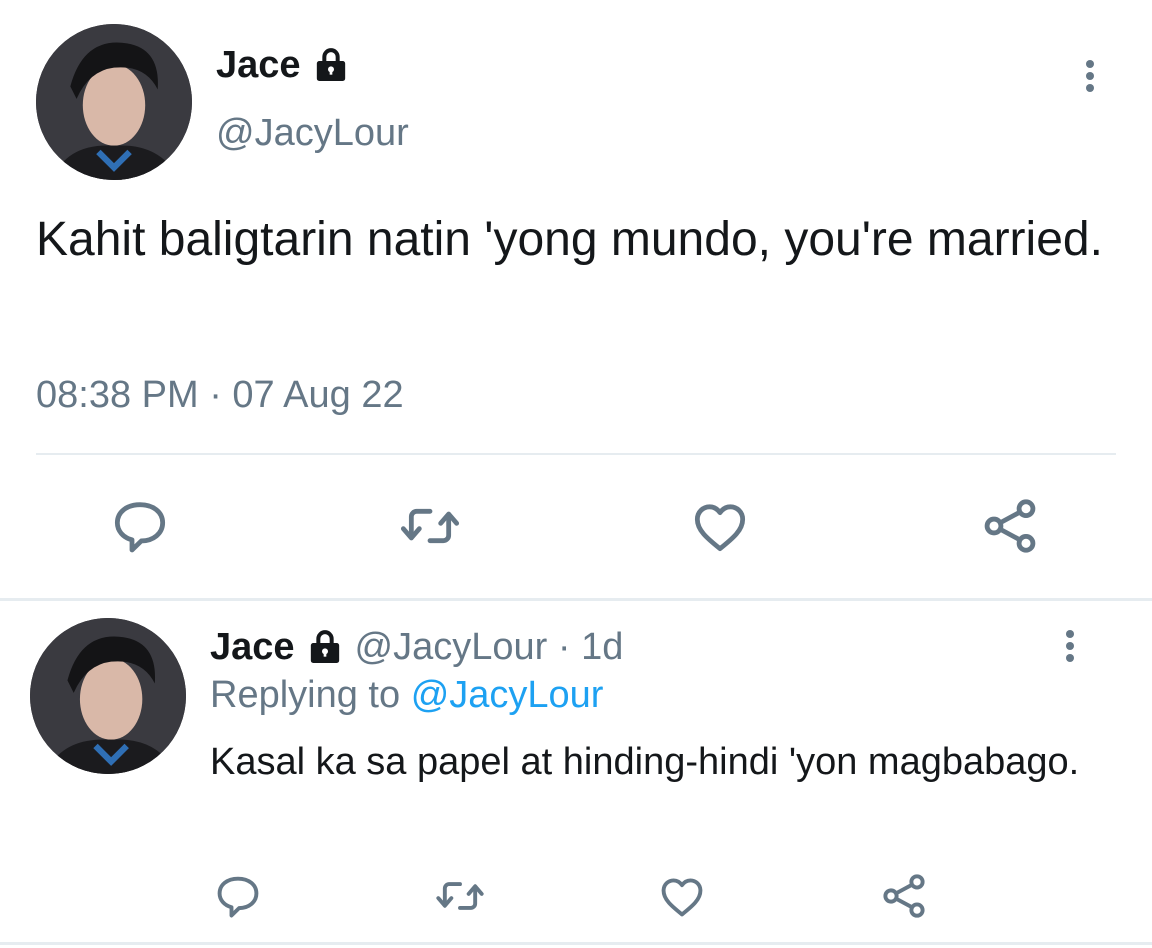 Image resolution: width=1152 pixels, height=948 pixels. Describe the element at coordinates (507, 695) in the screenshot. I see `replying-to-handle-link: @JacyLour` at that location.